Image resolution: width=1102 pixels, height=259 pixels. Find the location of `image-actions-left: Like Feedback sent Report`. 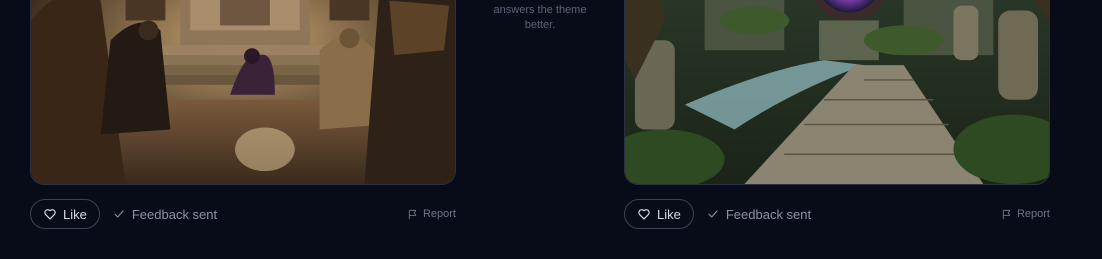

image-actions-left: Like Feedback sent Report is located at coordinates (243, 214).